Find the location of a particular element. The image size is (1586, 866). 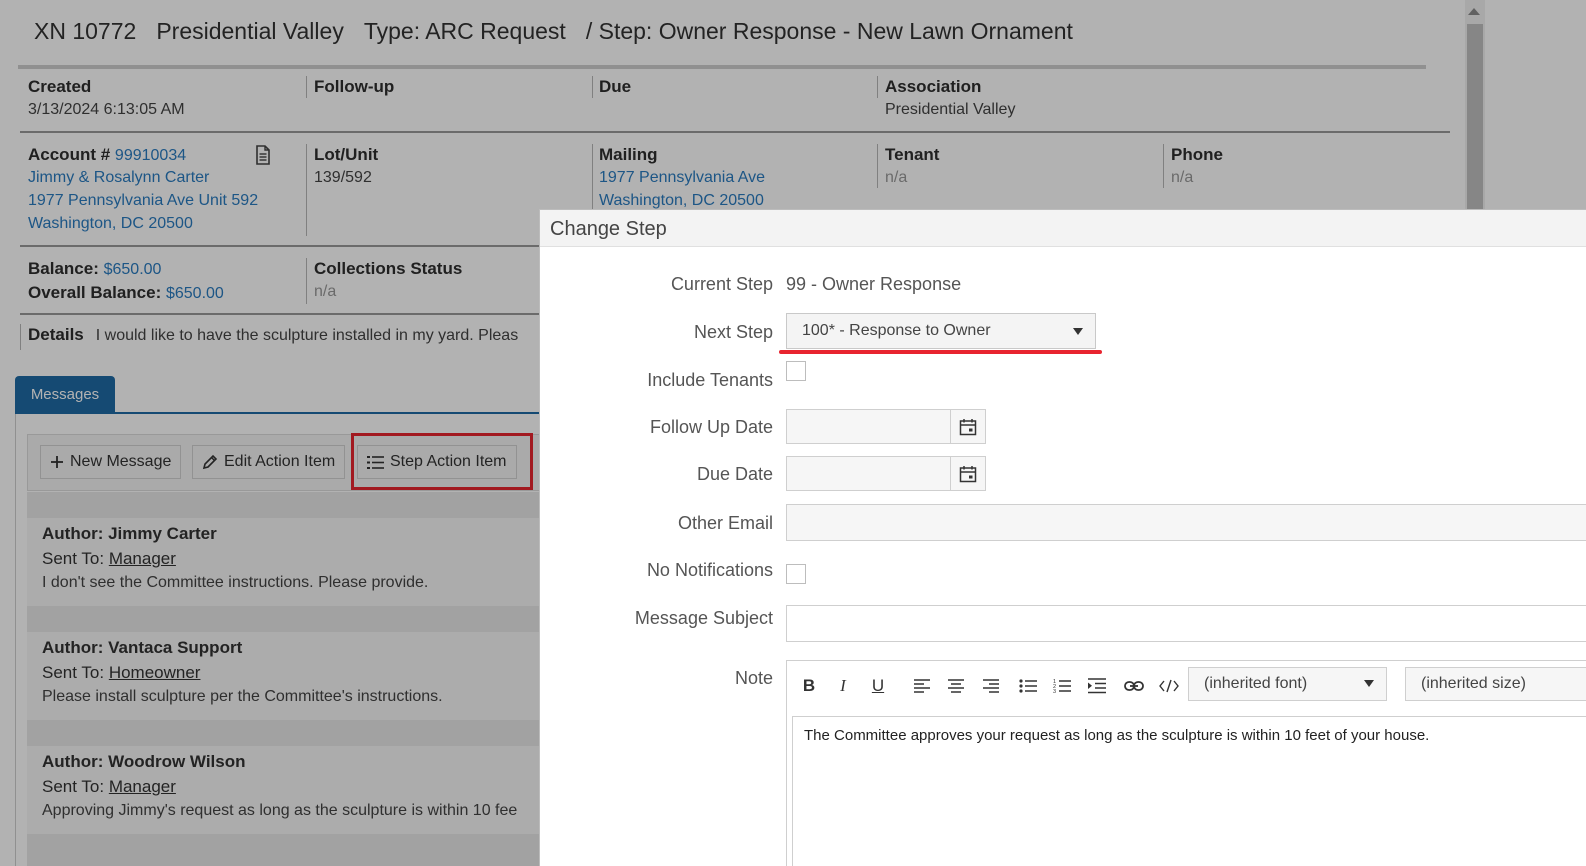

dialog-header: Change Step is located at coordinates (1063, 228).